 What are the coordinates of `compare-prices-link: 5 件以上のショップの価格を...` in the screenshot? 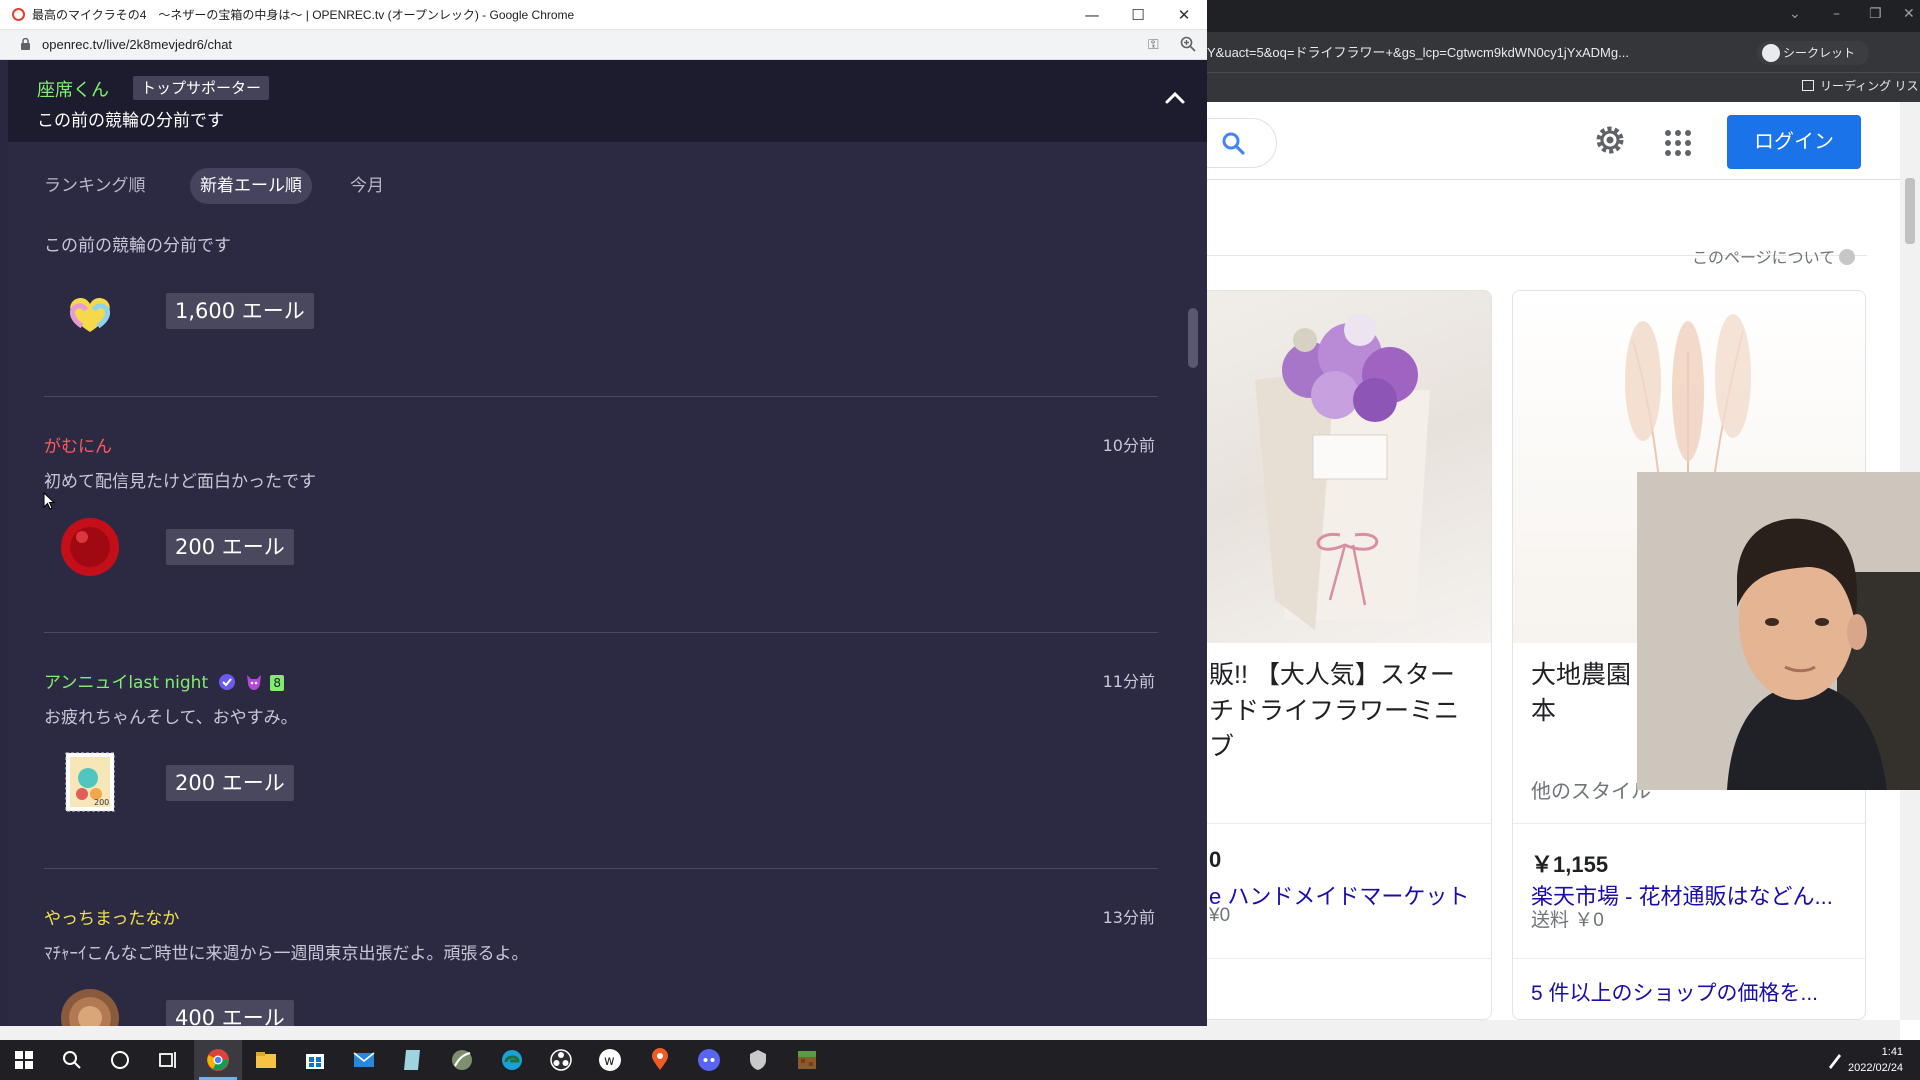 It's located at (1691, 992).